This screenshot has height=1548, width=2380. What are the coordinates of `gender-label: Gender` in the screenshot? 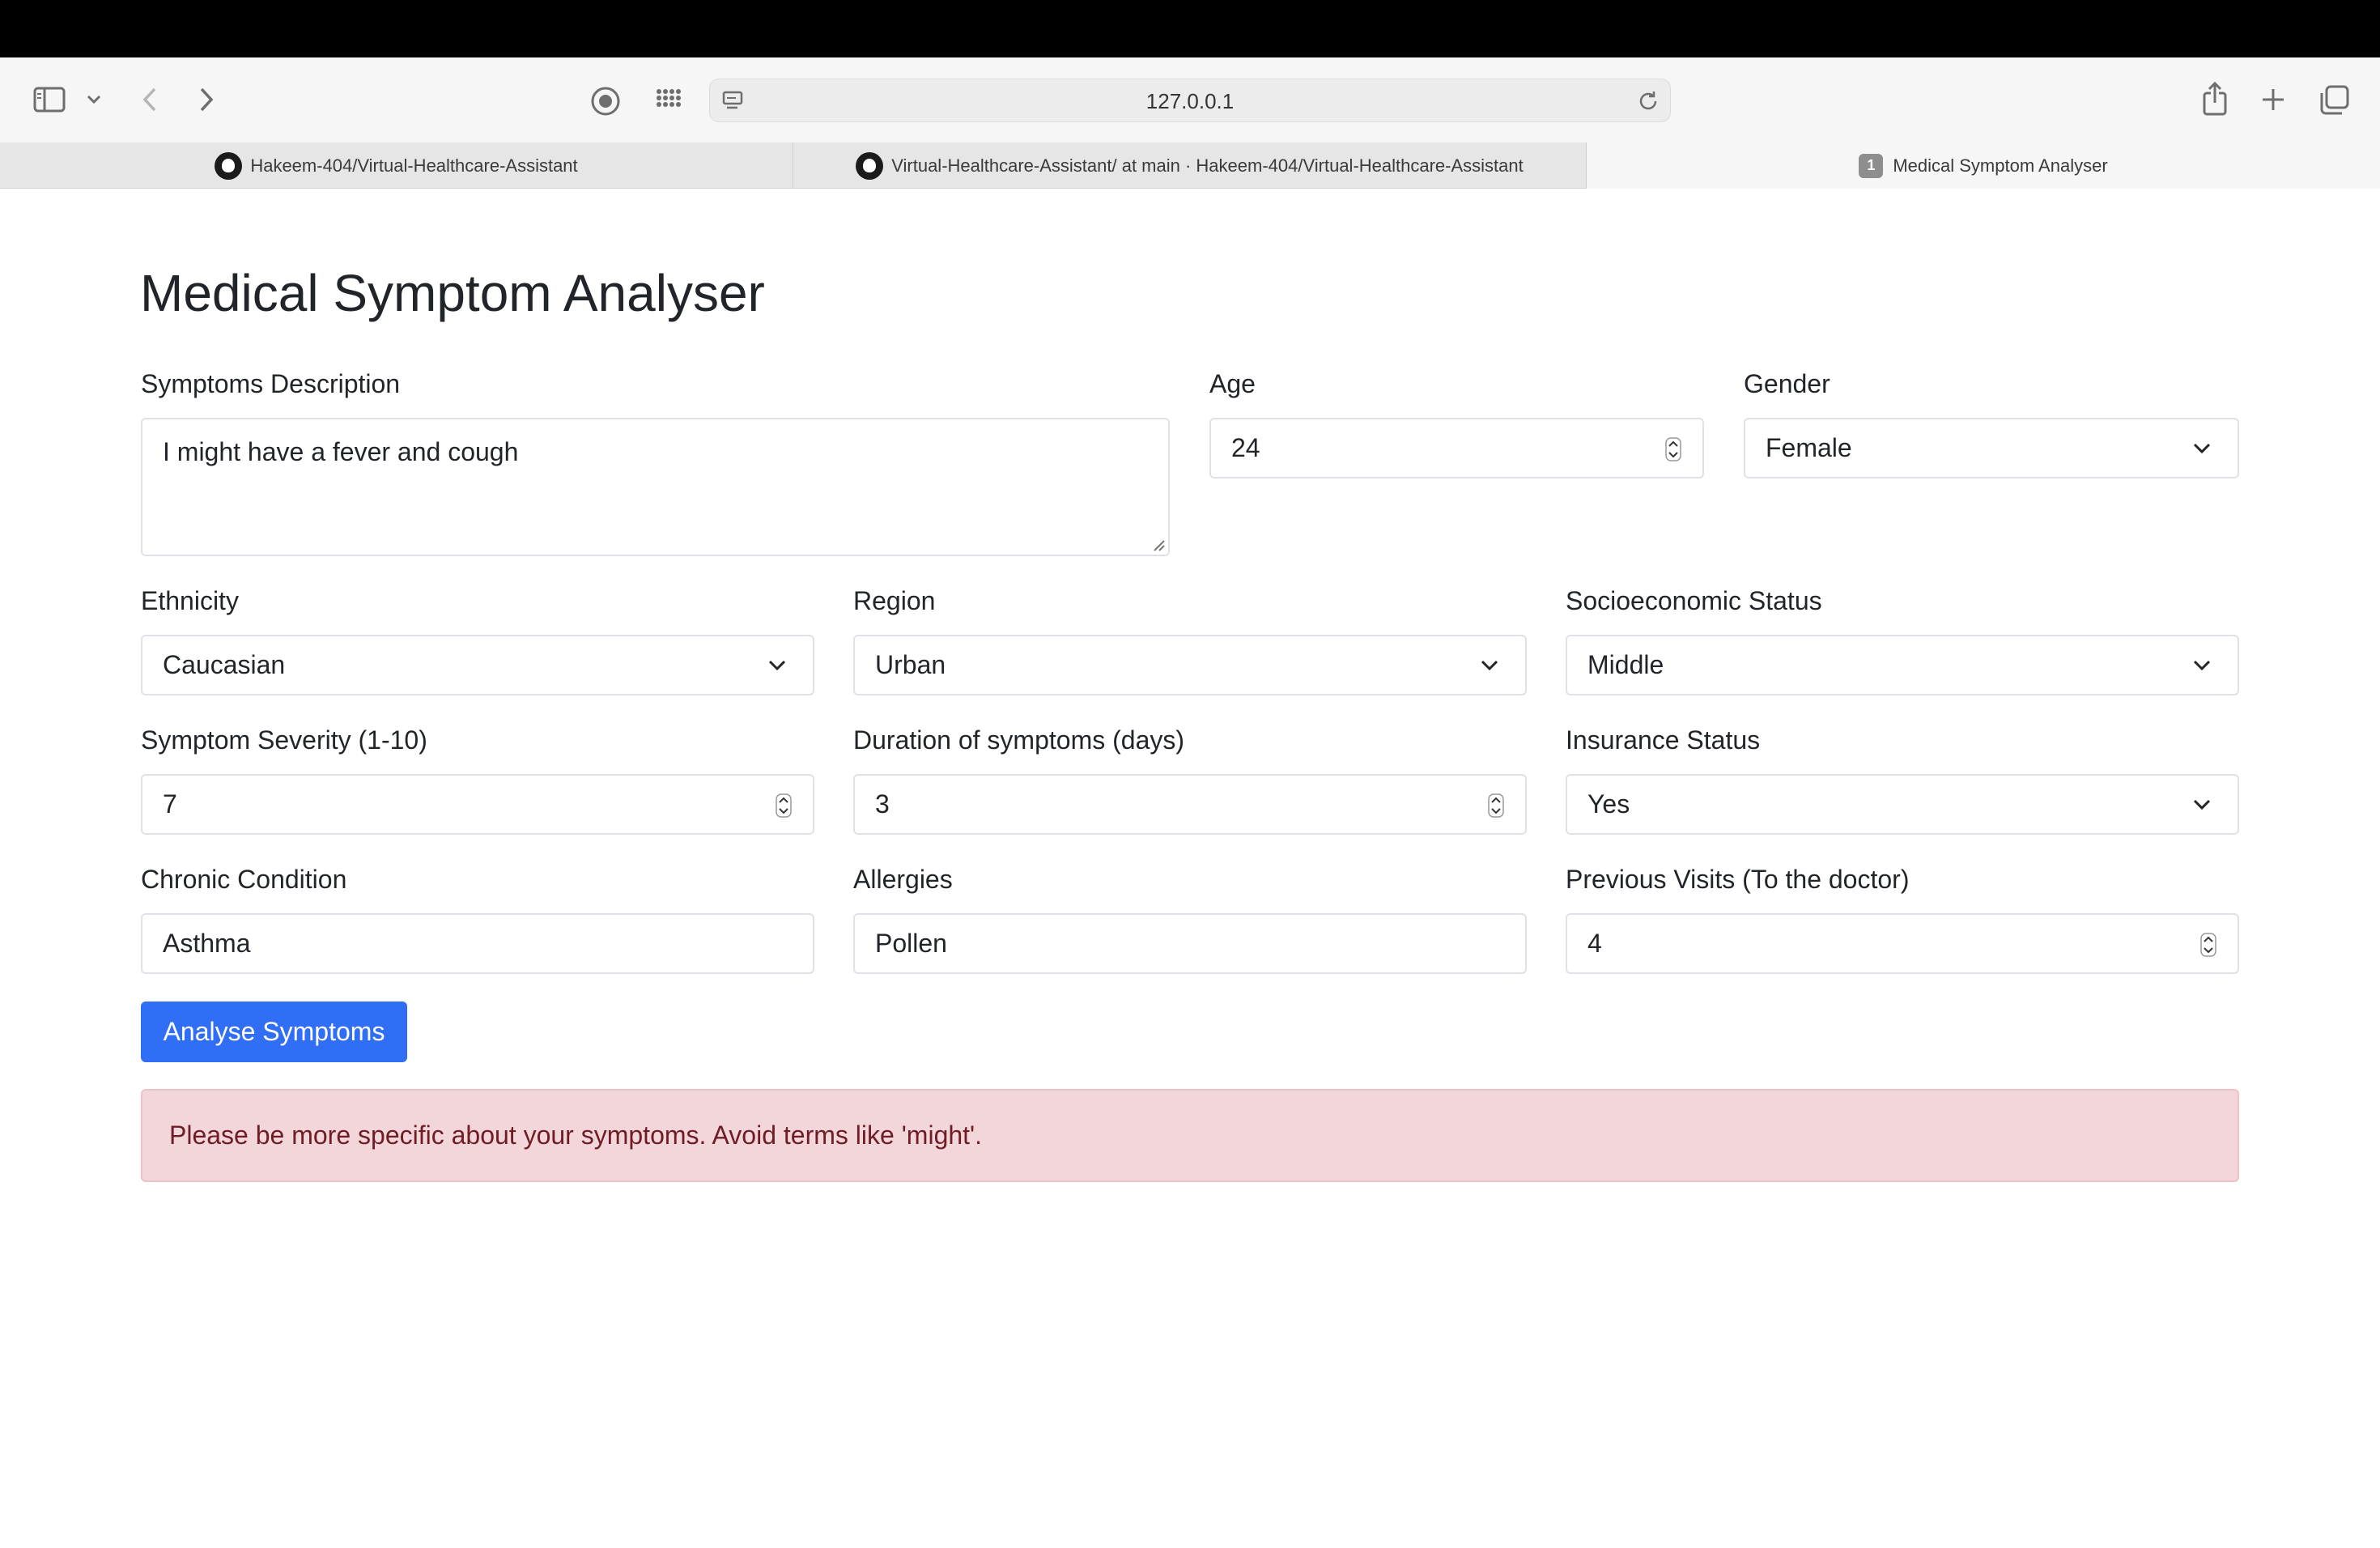 It's located at (1787, 383).